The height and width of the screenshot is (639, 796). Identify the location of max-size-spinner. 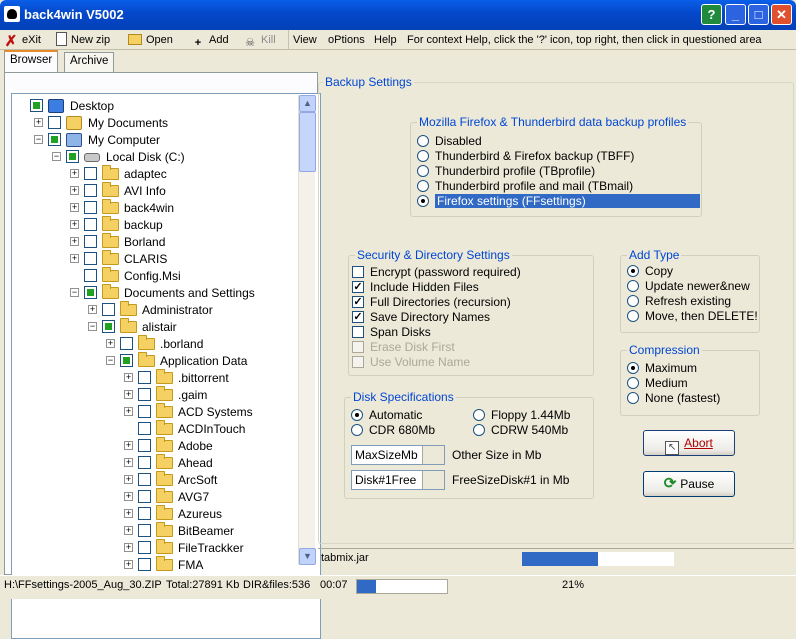
(433, 455).